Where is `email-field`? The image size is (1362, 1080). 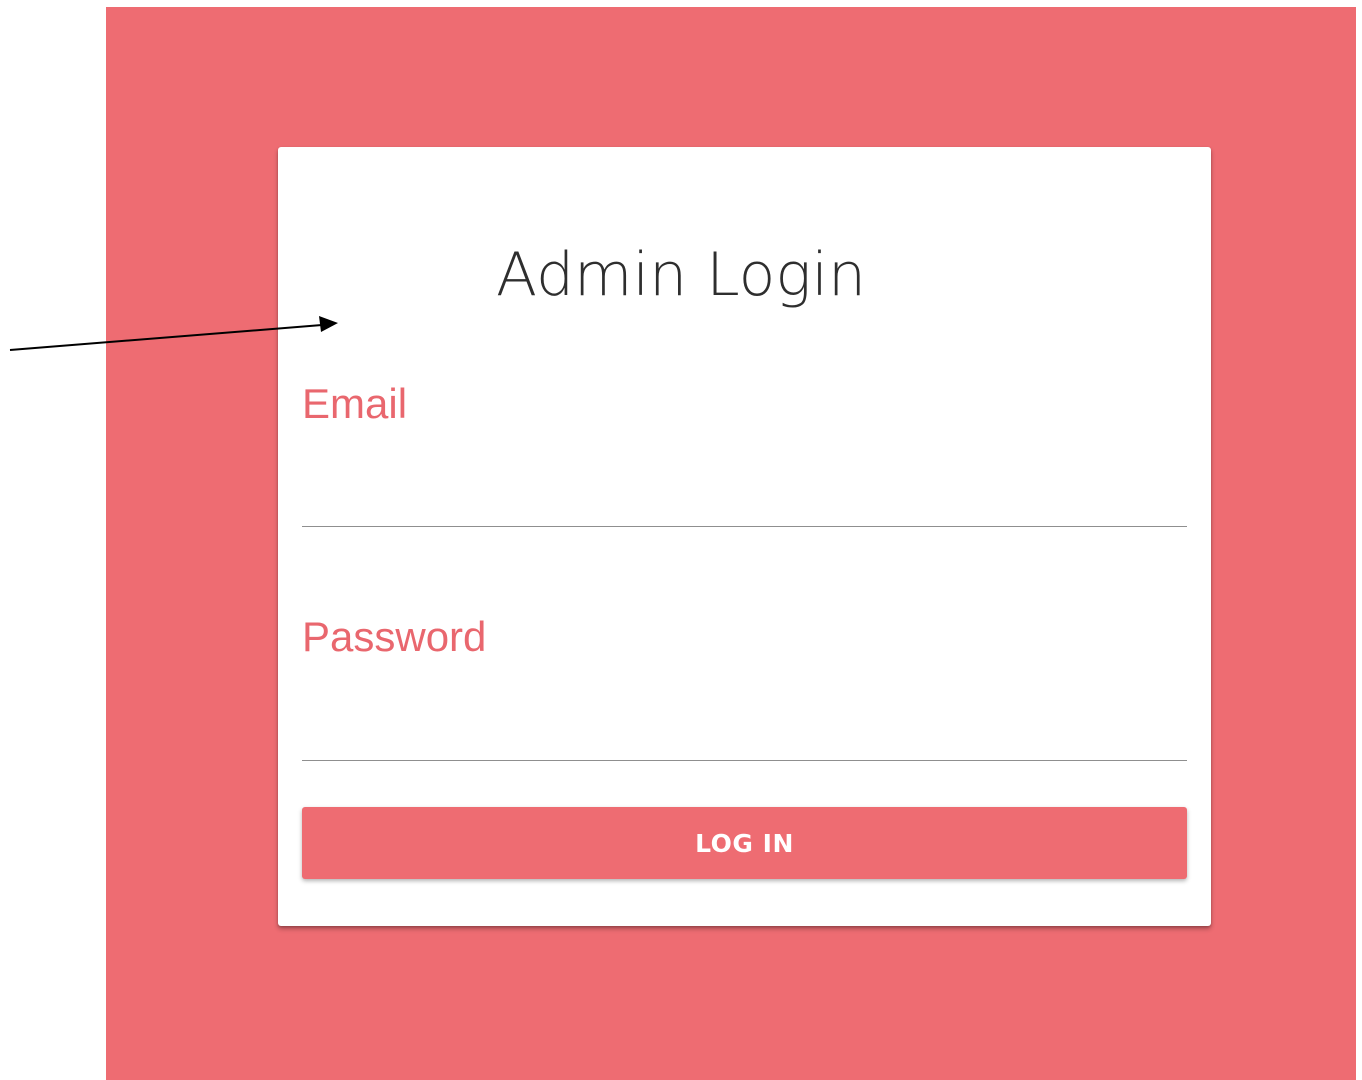 email-field is located at coordinates (744, 501).